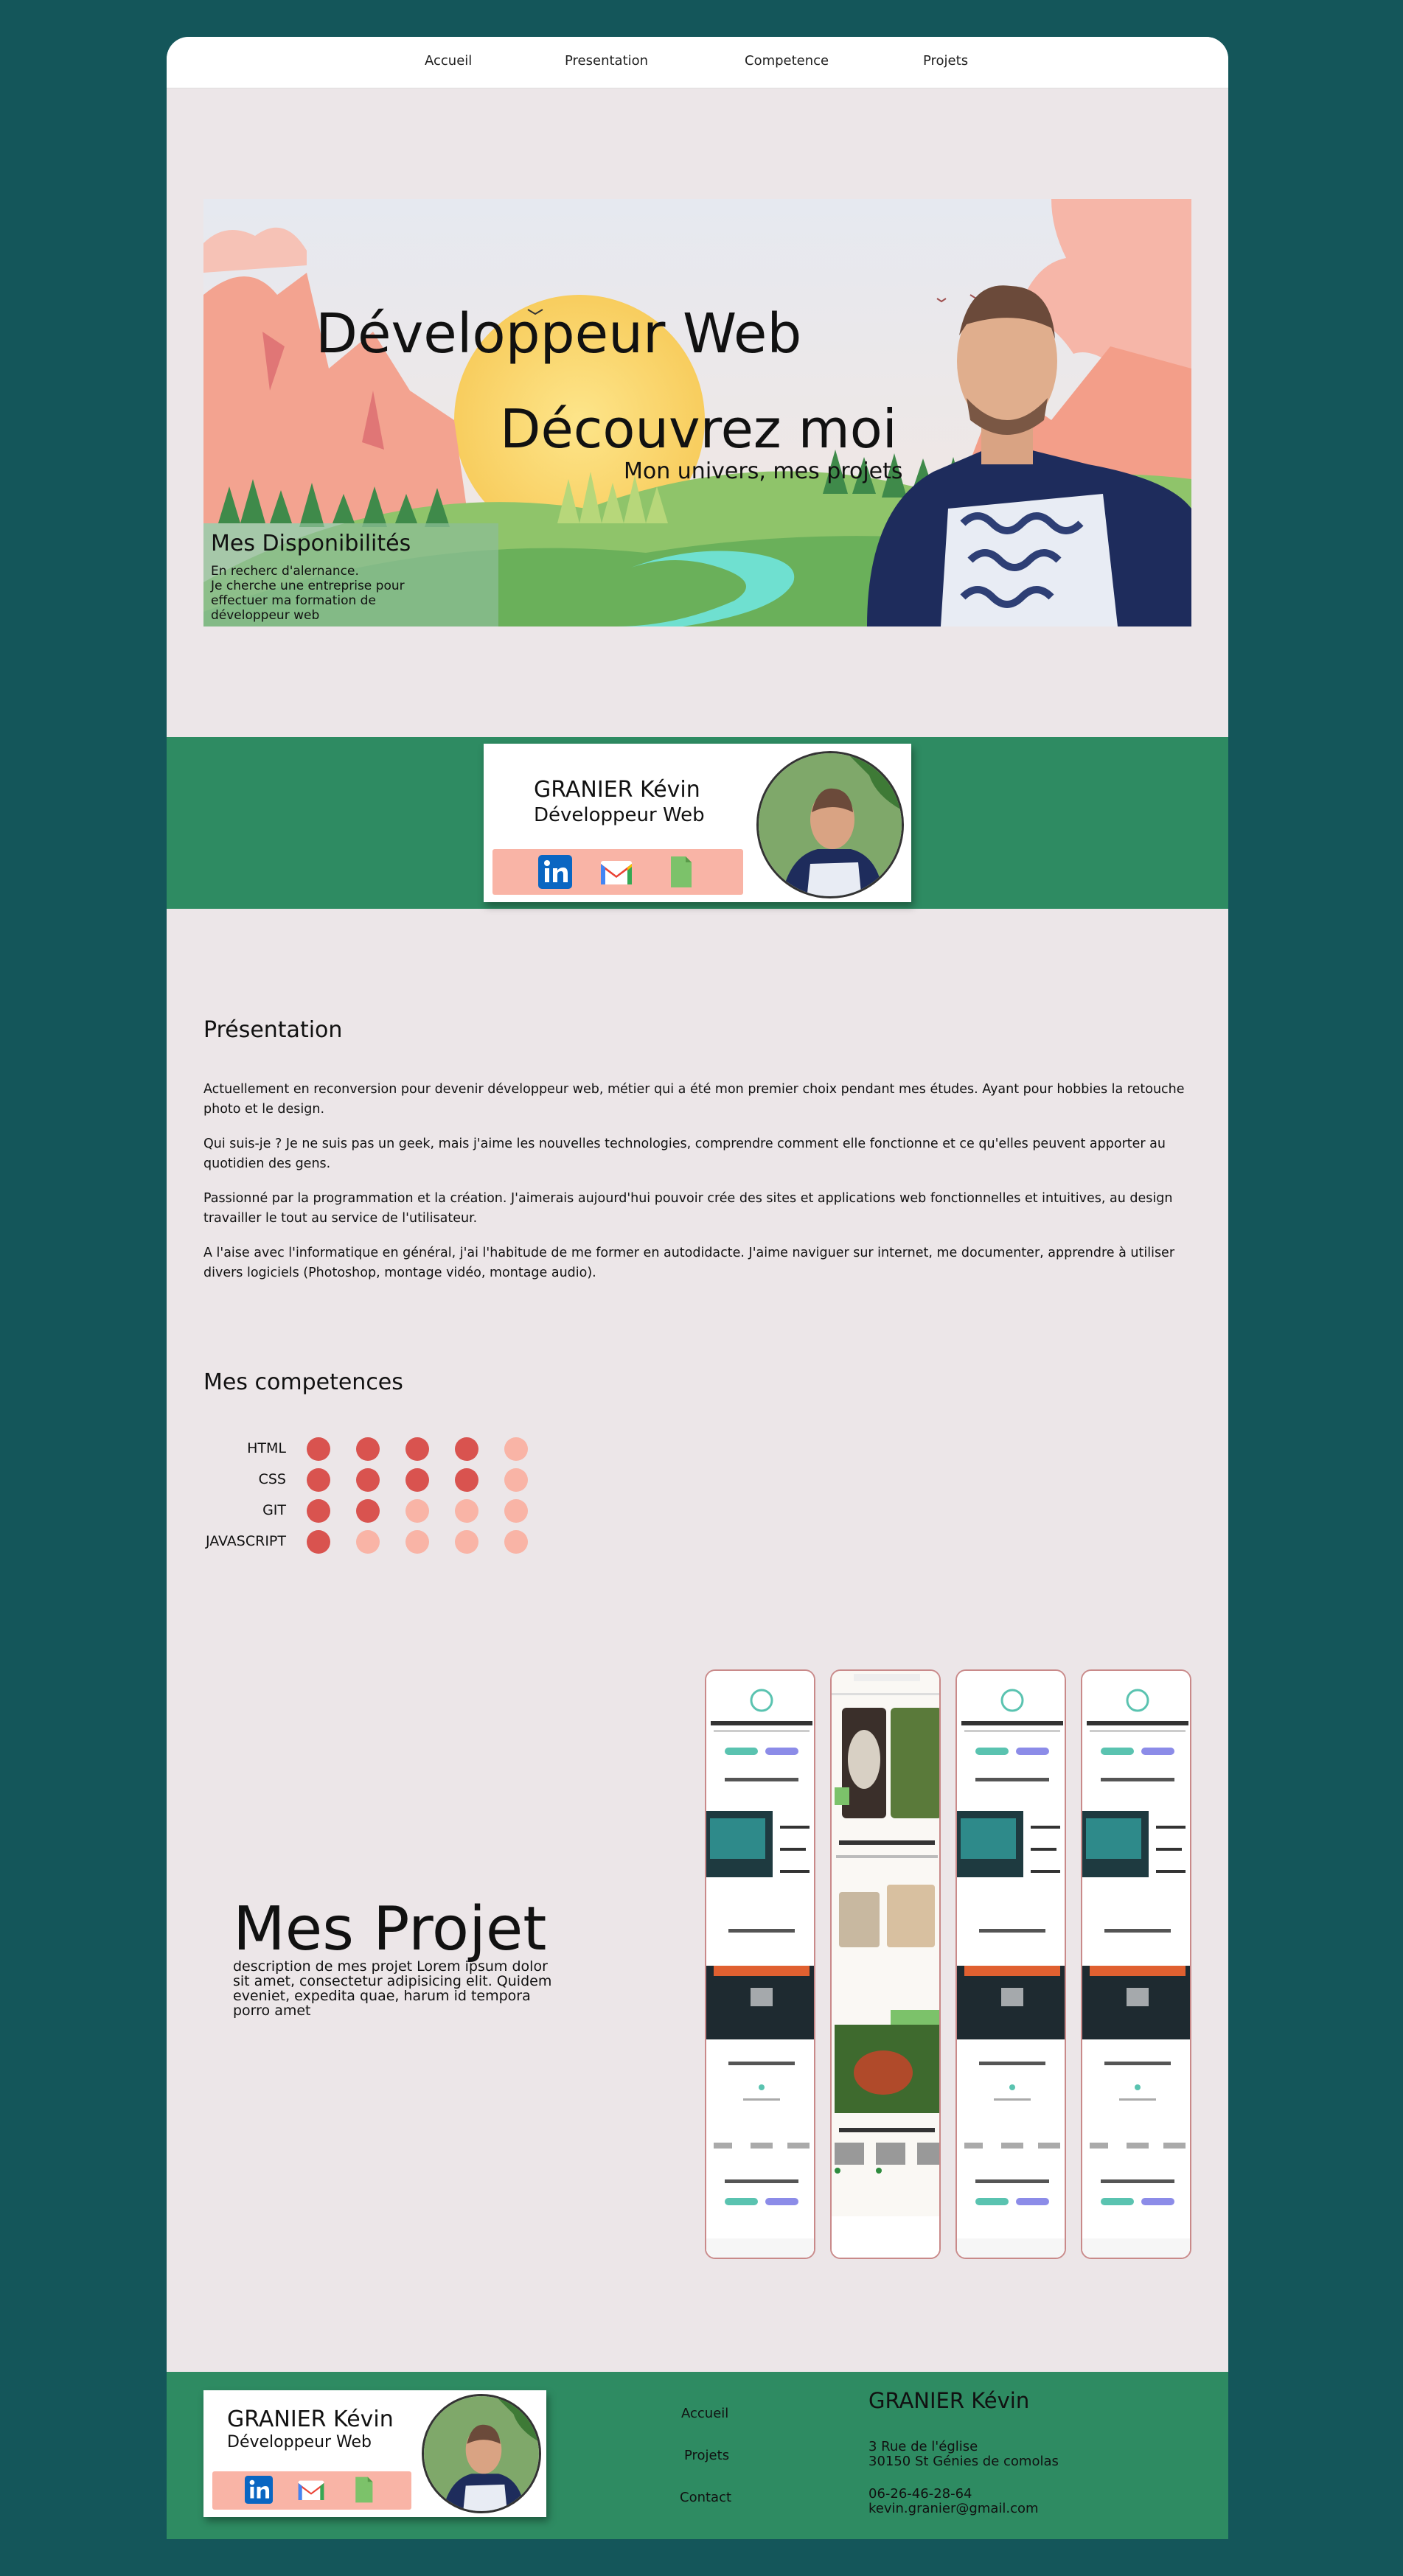 This screenshot has width=1403, height=2576. What do you see at coordinates (308, 586) in the screenshot?
I see `availability-line: Je cherche une entreprise pour` at bounding box center [308, 586].